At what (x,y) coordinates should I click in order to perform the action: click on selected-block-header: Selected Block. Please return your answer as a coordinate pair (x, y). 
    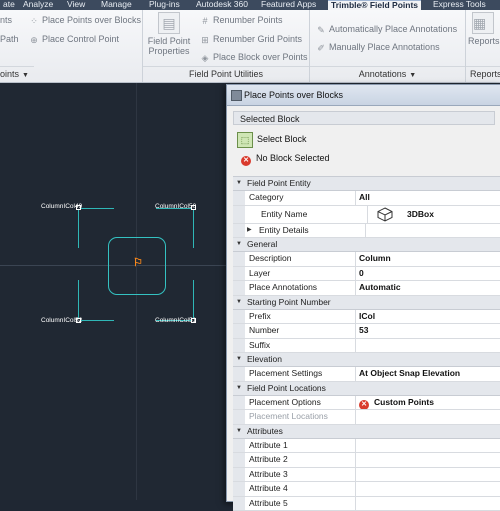
    Looking at the image, I should click on (364, 118).